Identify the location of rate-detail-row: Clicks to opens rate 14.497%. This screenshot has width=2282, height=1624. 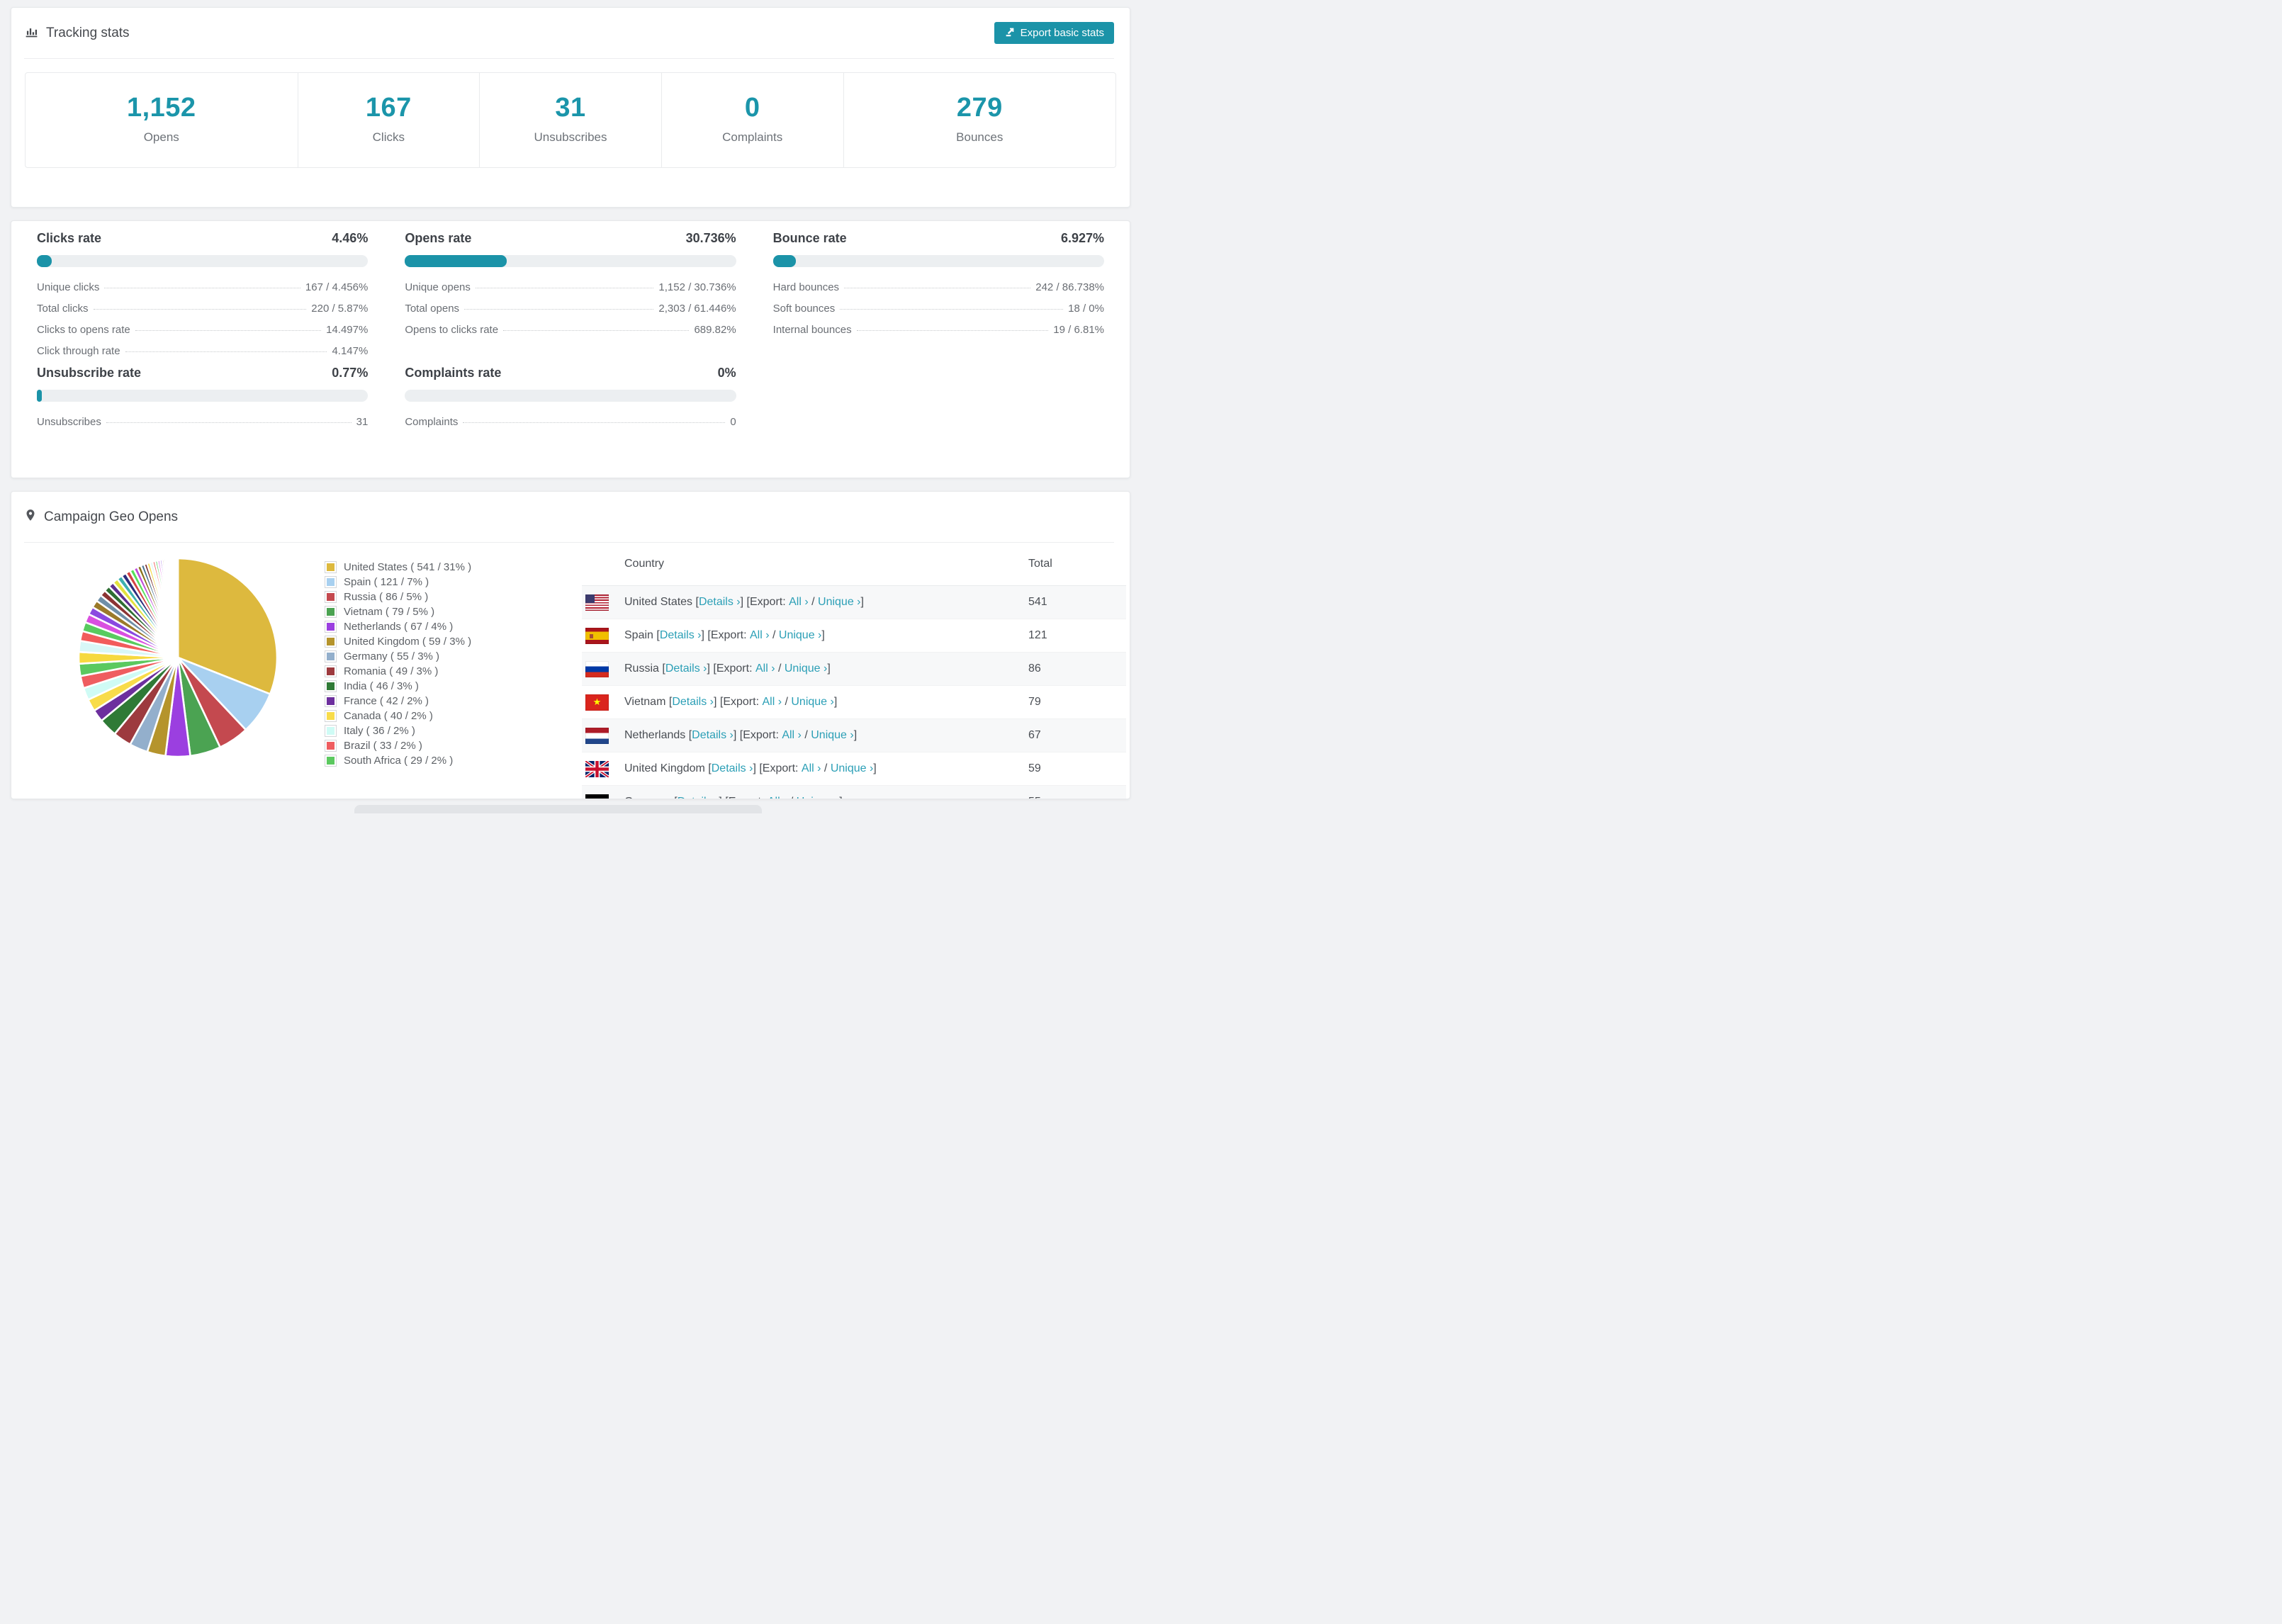
(202, 330).